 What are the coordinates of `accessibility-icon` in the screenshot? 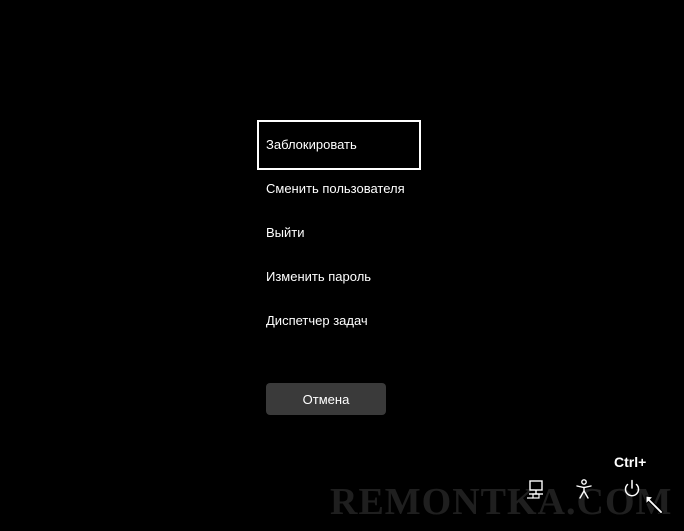 It's located at (584, 489).